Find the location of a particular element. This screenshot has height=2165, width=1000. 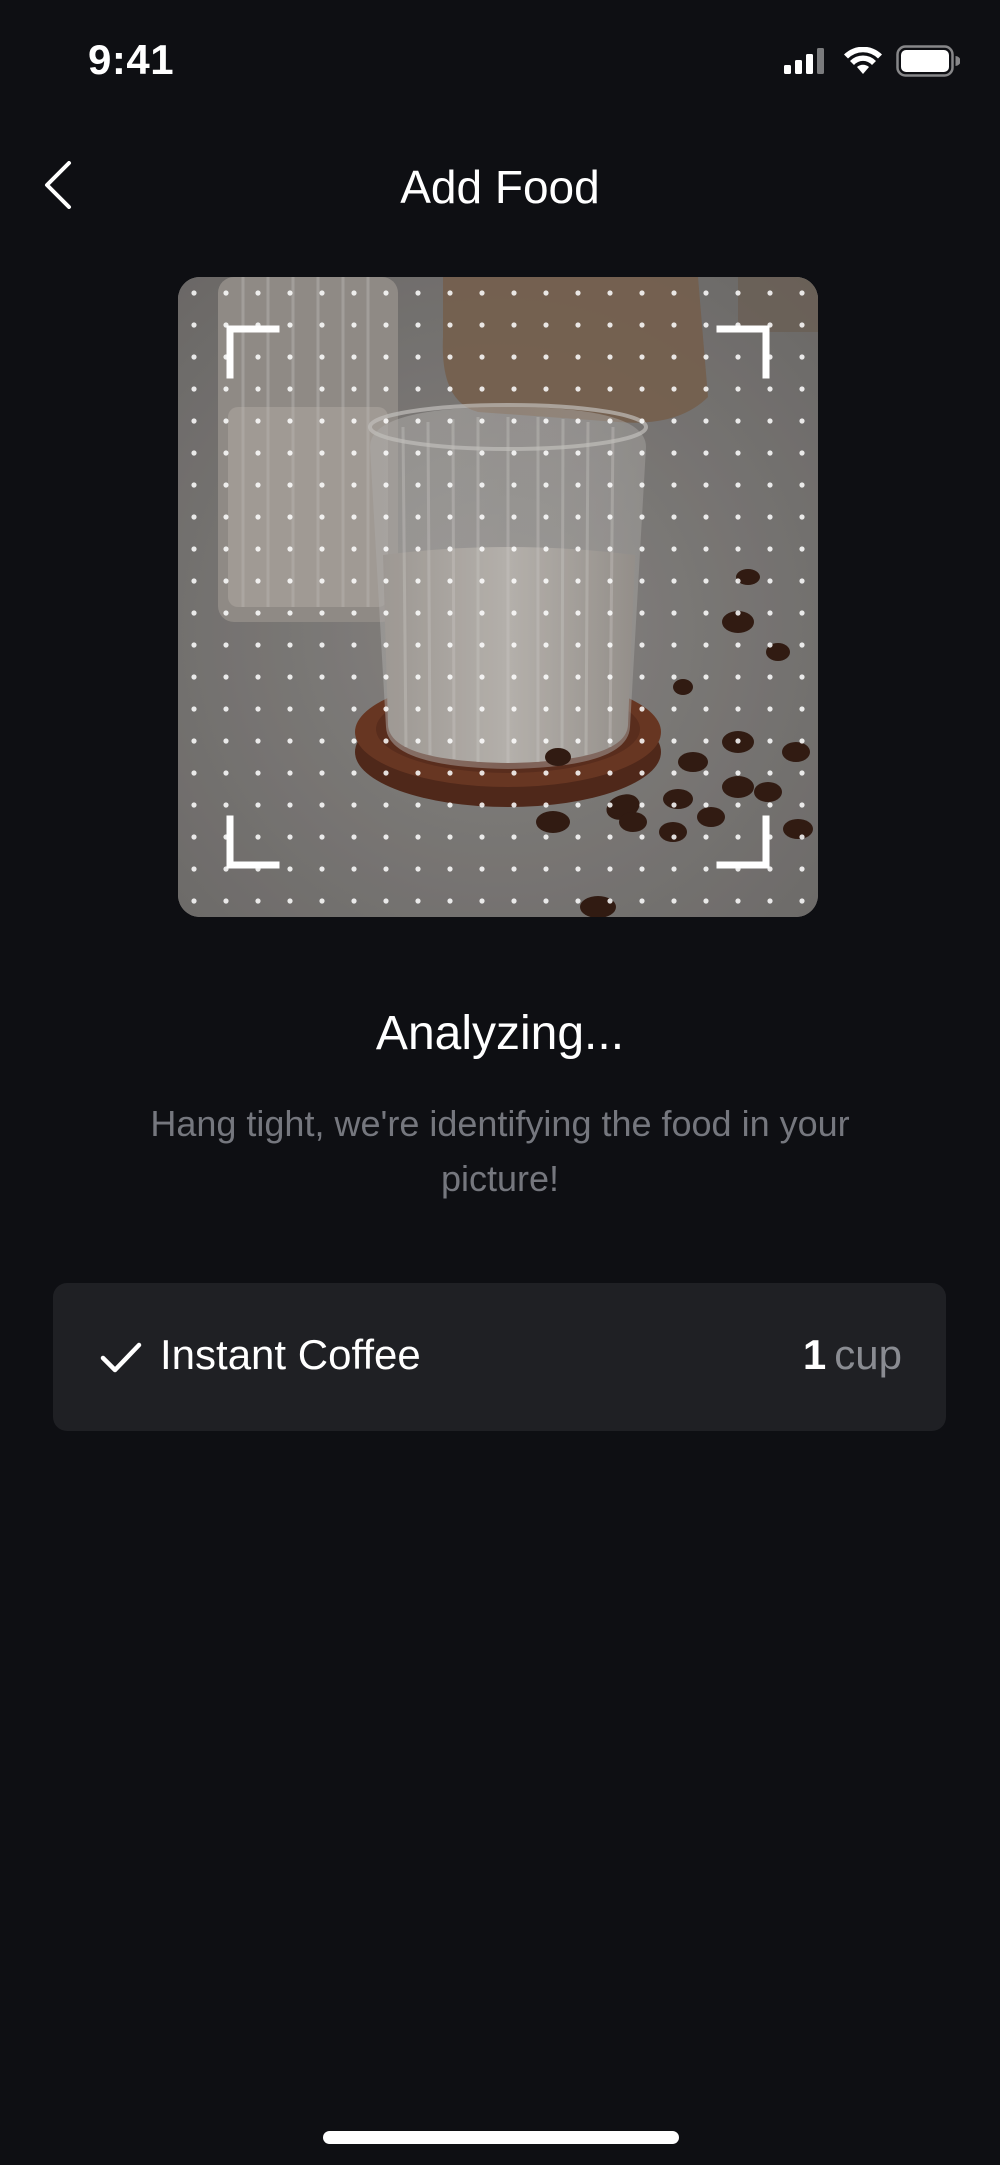

battery-icon is located at coordinates (928, 61).